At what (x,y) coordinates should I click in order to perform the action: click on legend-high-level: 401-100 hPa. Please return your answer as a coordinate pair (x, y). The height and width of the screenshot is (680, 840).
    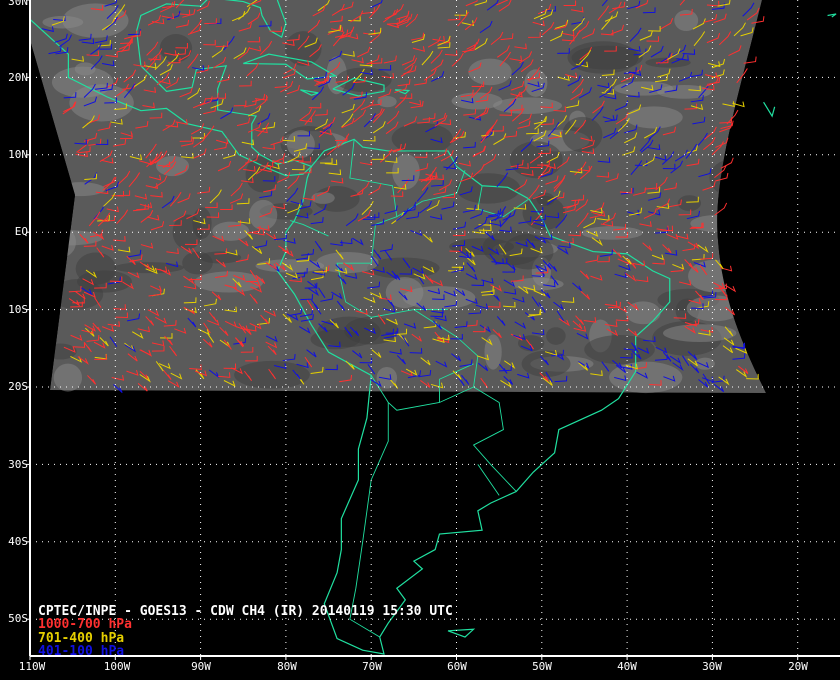
    Looking at the image, I should click on (81, 651).